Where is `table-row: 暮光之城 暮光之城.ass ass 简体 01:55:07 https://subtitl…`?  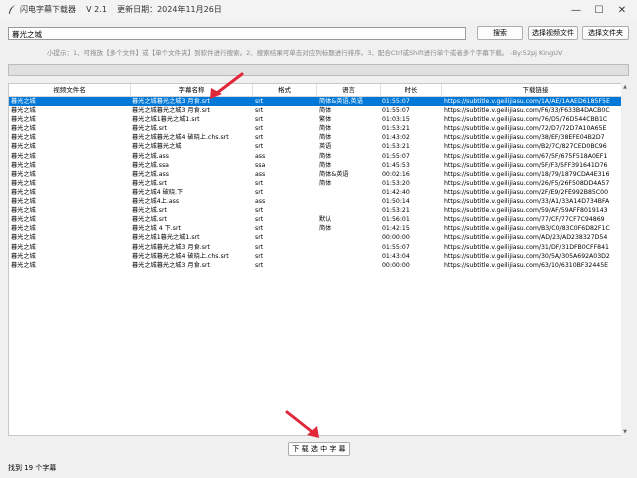 table-row: 暮光之城 暮光之城.ass ass 简体 01:55:07 https://subtitl… is located at coordinates (318, 156).